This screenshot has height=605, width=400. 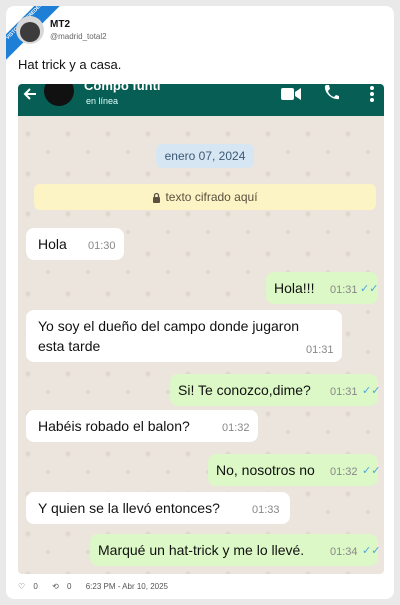 I want to click on video-call-icon, so click(x=291, y=94).